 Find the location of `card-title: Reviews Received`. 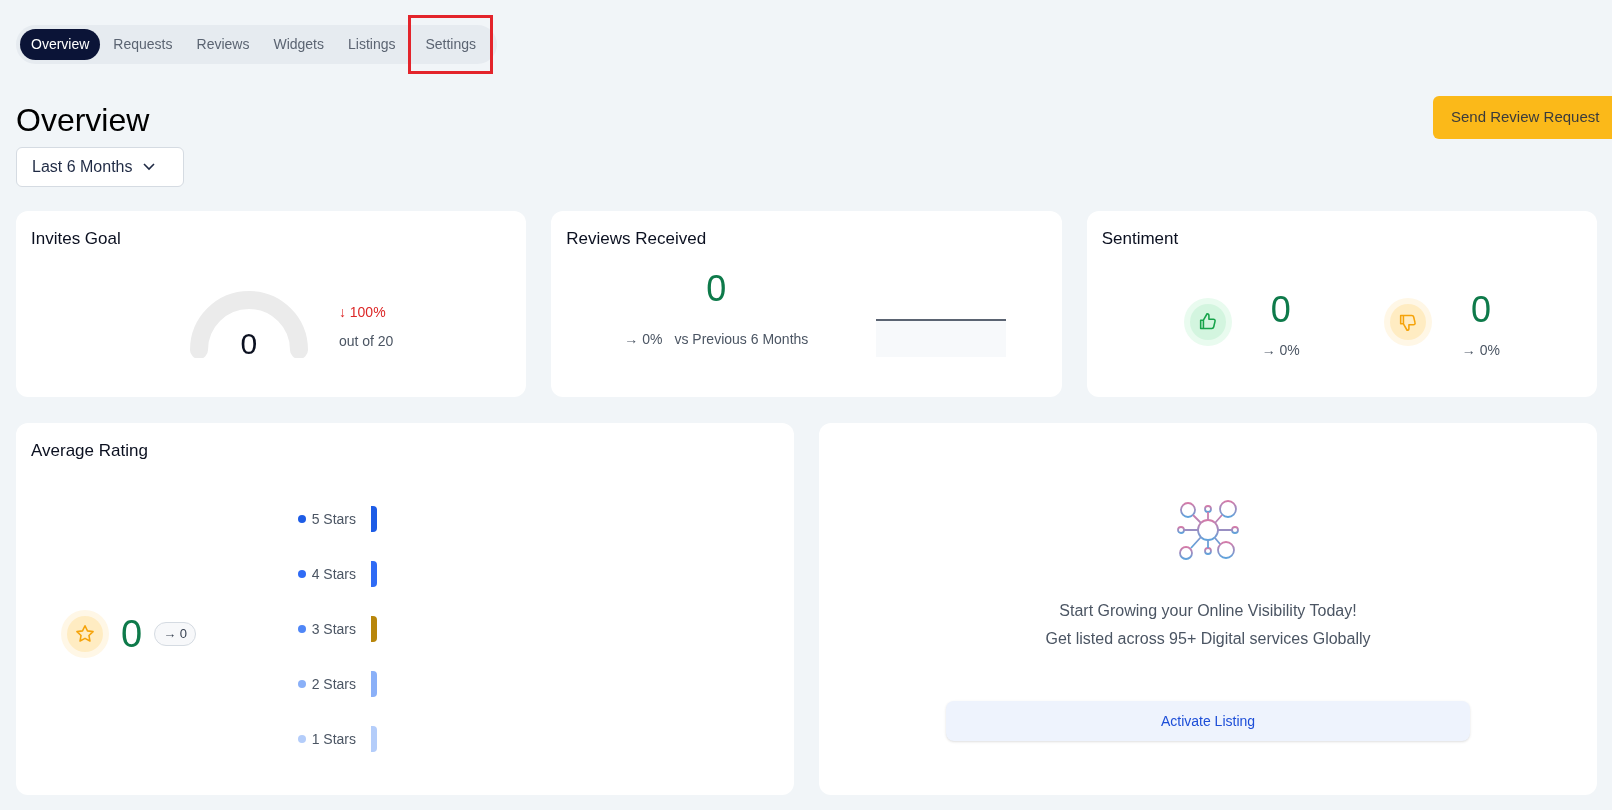

card-title: Reviews Received is located at coordinates (637, 239).